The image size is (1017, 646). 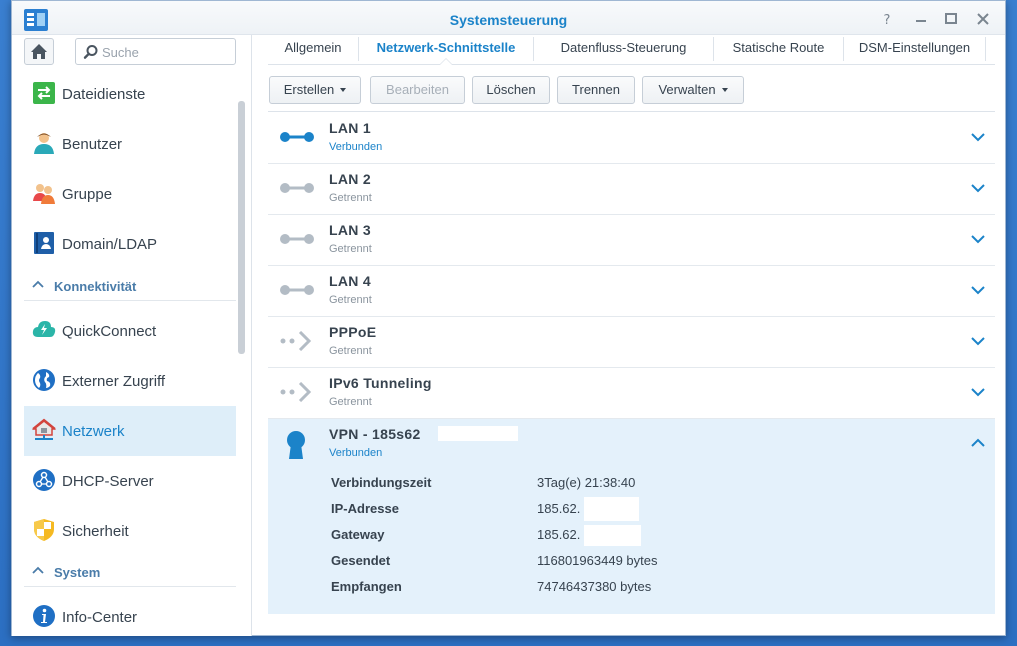 I want to click on security-shield-icon, so click(x=44, y=530).